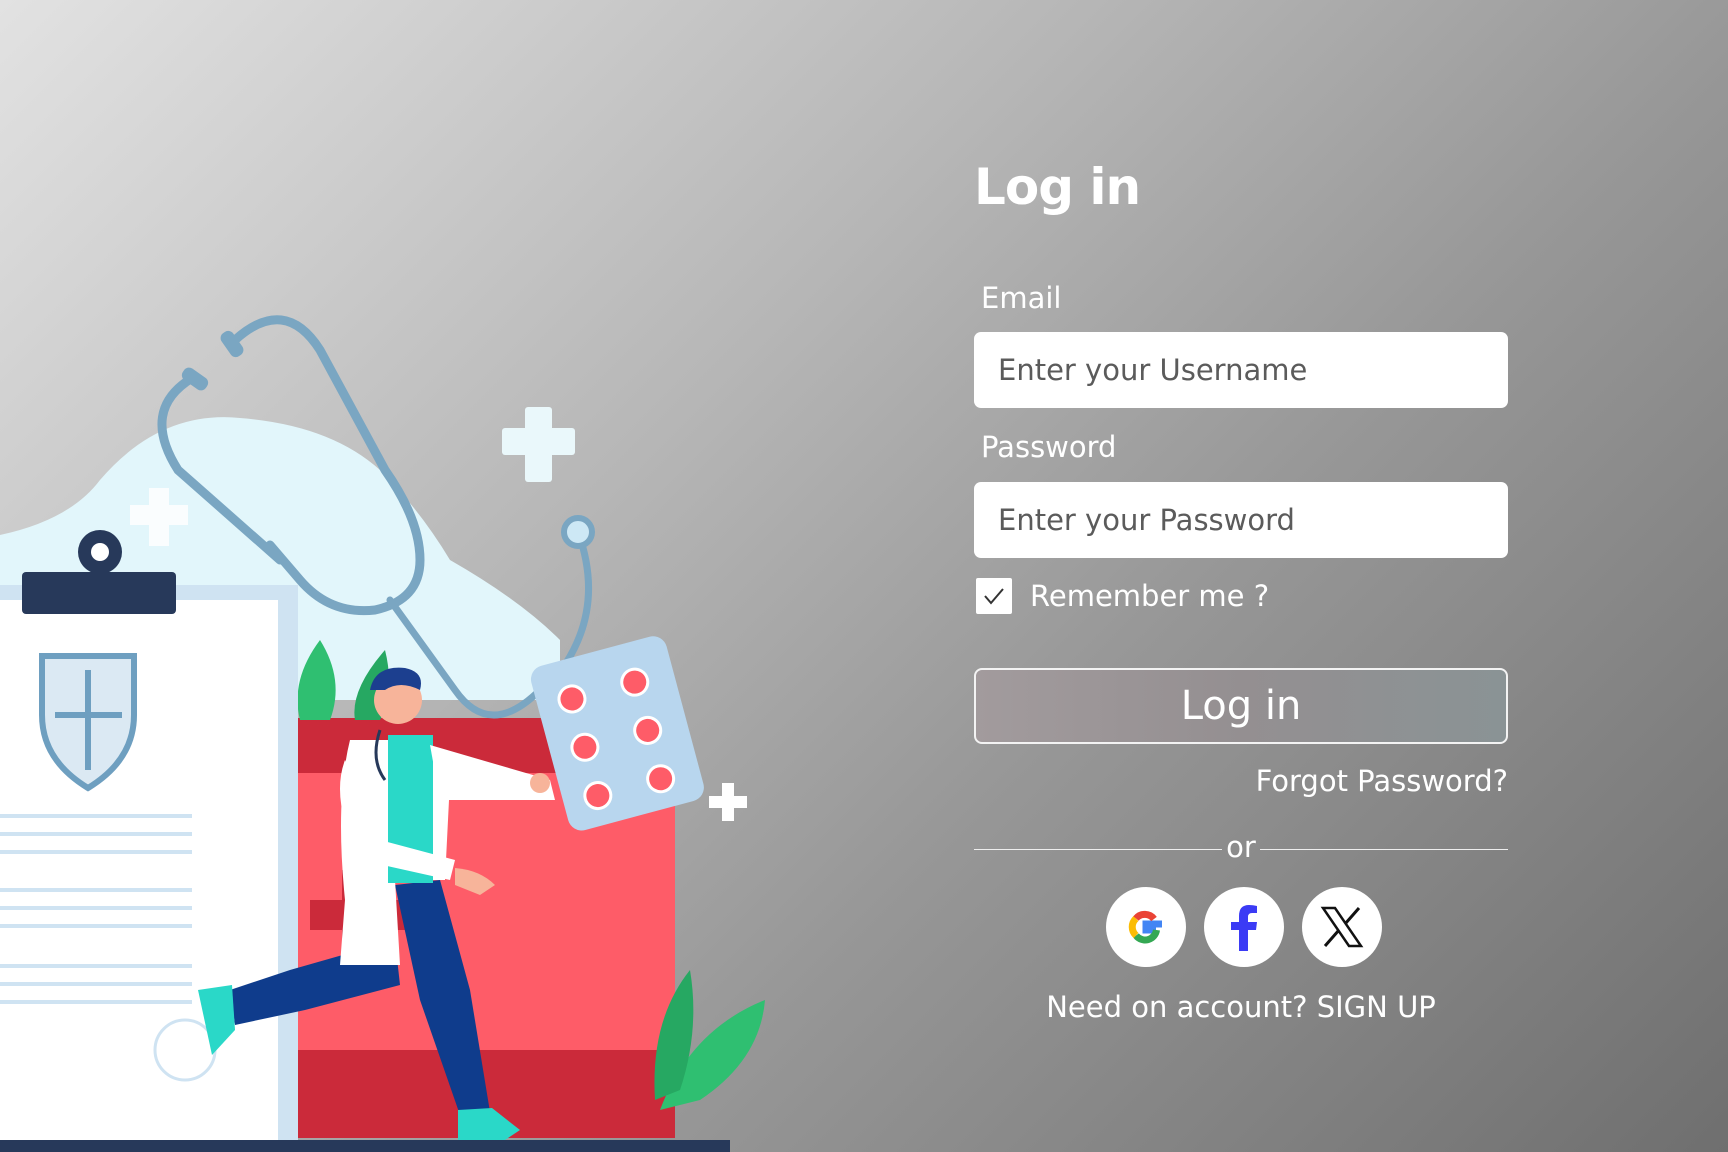  Describe the element at coordinates (1382, 781) in the screenshot. I see `forgot-password-link: Forgot Password?` at that location.